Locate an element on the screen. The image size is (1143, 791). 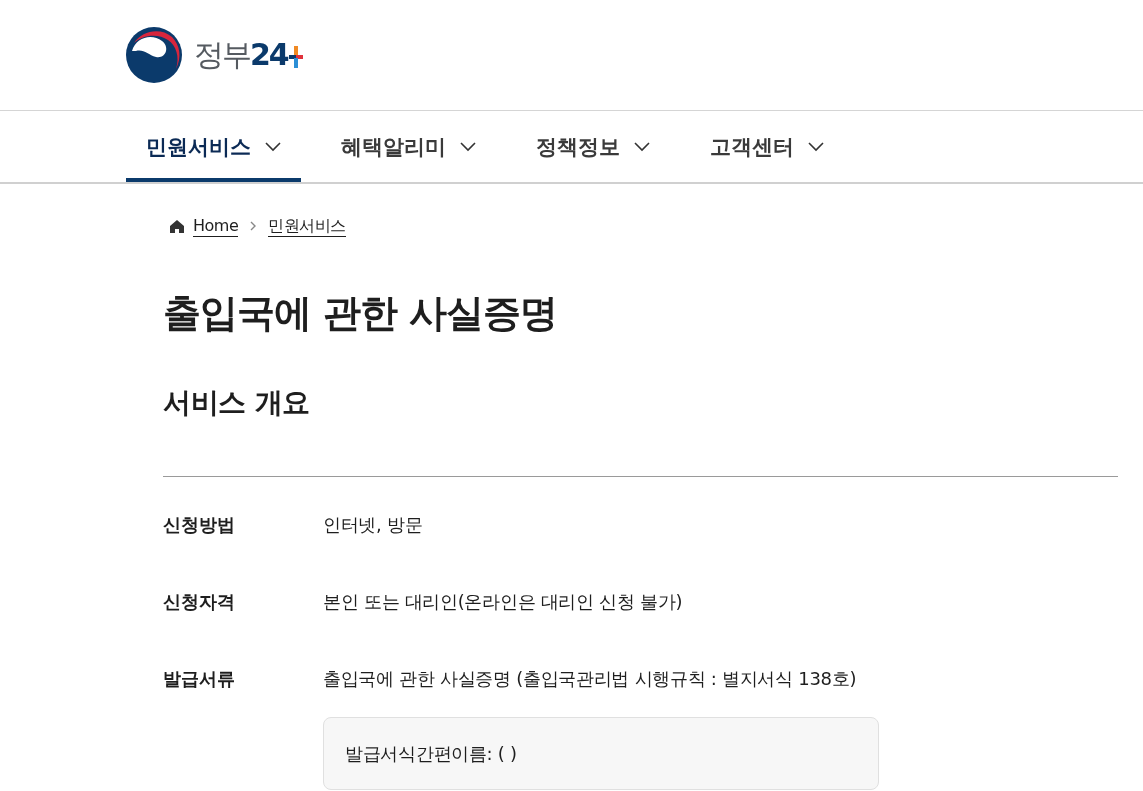
nav-tab: 정책정보 is located at coordinates (593, 146).